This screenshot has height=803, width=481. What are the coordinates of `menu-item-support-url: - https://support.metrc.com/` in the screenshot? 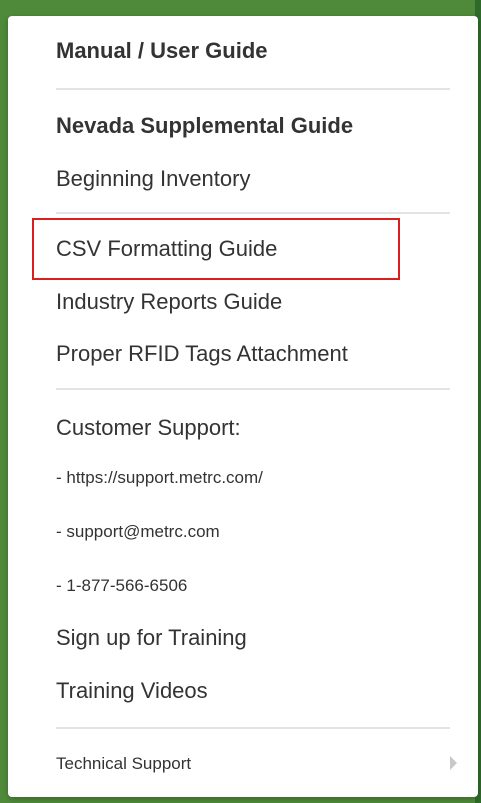 It's located at (159, 478).